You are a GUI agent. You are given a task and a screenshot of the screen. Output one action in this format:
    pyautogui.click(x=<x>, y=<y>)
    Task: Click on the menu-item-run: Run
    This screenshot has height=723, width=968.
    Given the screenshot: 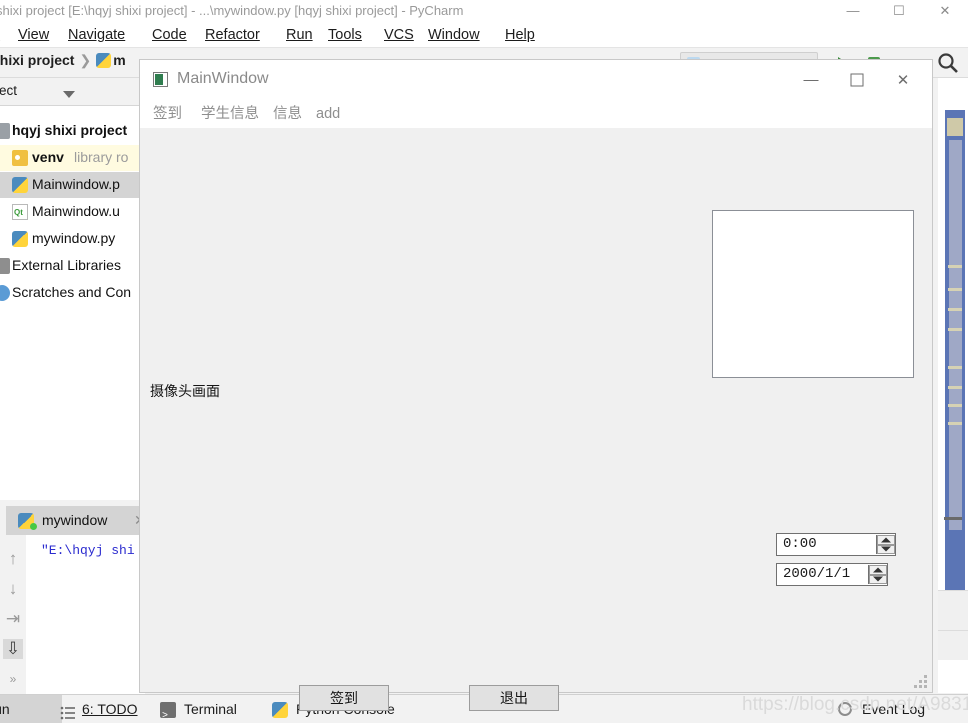 What is the action you would take?
    pyautogui.click(x=299, y=35)
    